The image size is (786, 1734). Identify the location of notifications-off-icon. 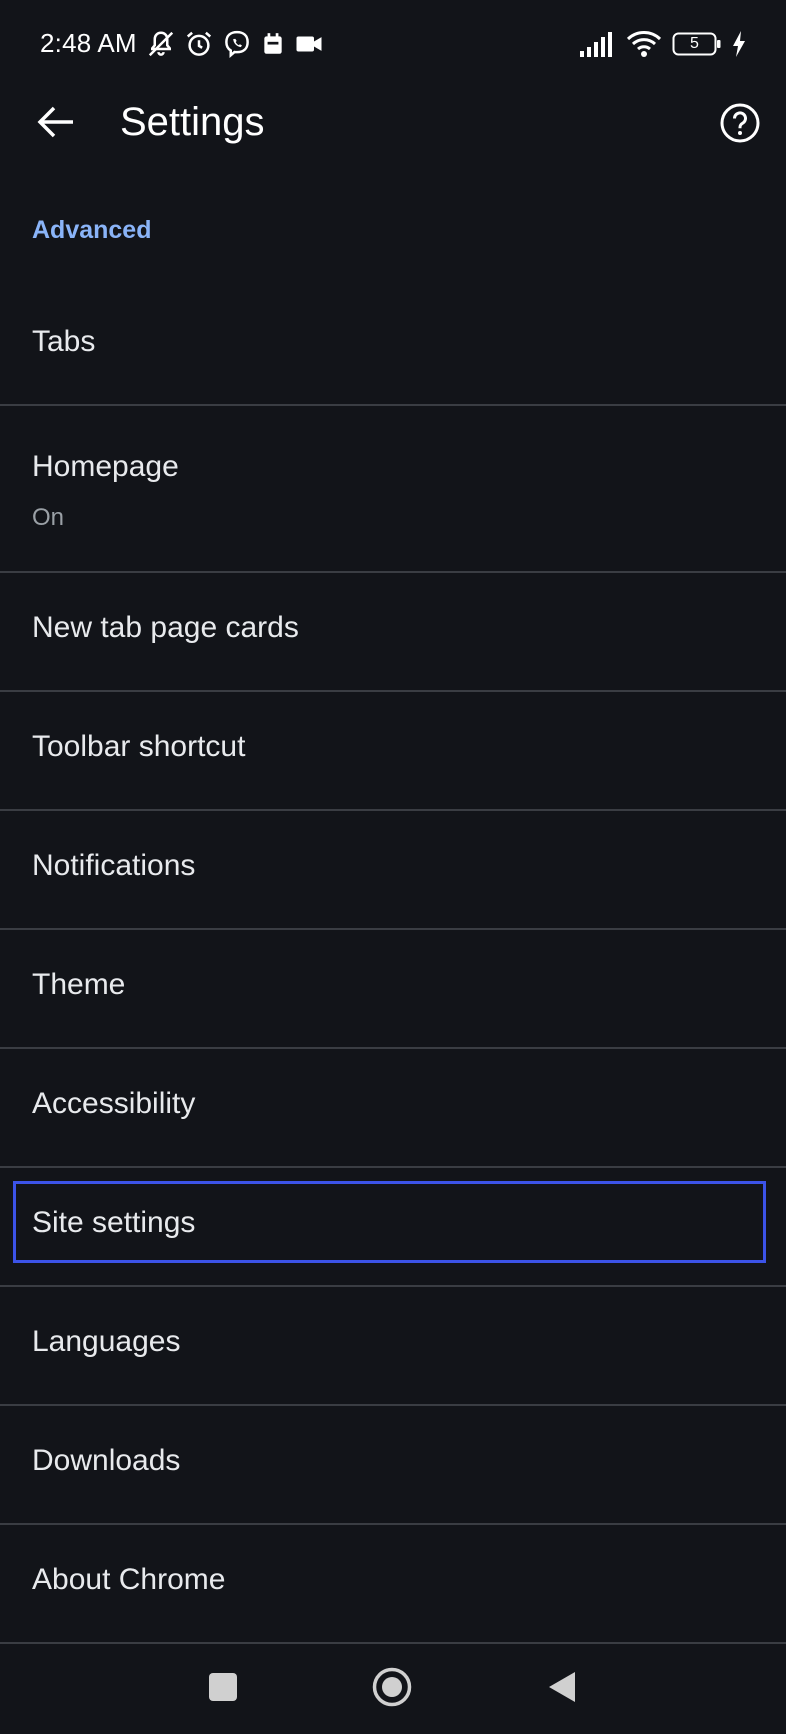
(161, 44).